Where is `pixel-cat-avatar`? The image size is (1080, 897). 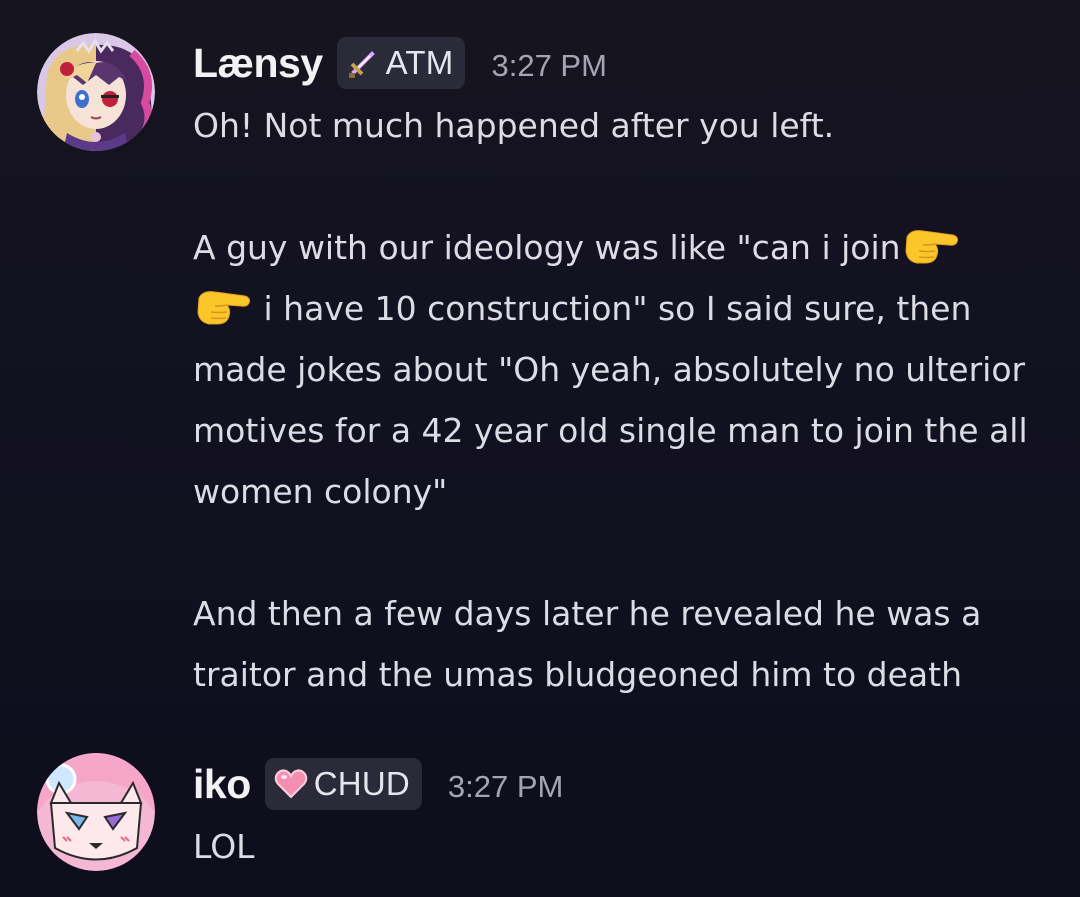
pixel-cat-avatar is located at coordinates (96, 812).